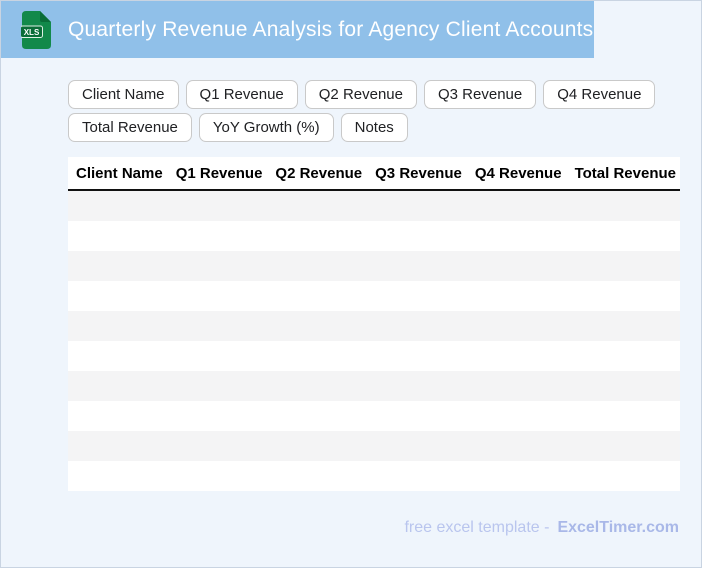  I want to click on column-header-client-name: Client Name, so click(119, 173).